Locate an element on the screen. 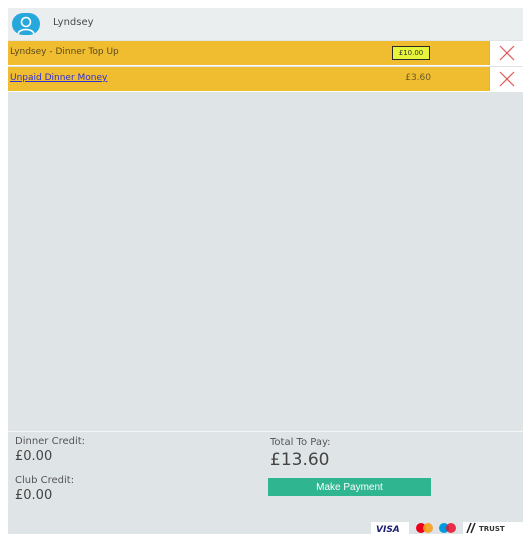  trust-logo-text: TRUST is located at coordinates (492, 529).